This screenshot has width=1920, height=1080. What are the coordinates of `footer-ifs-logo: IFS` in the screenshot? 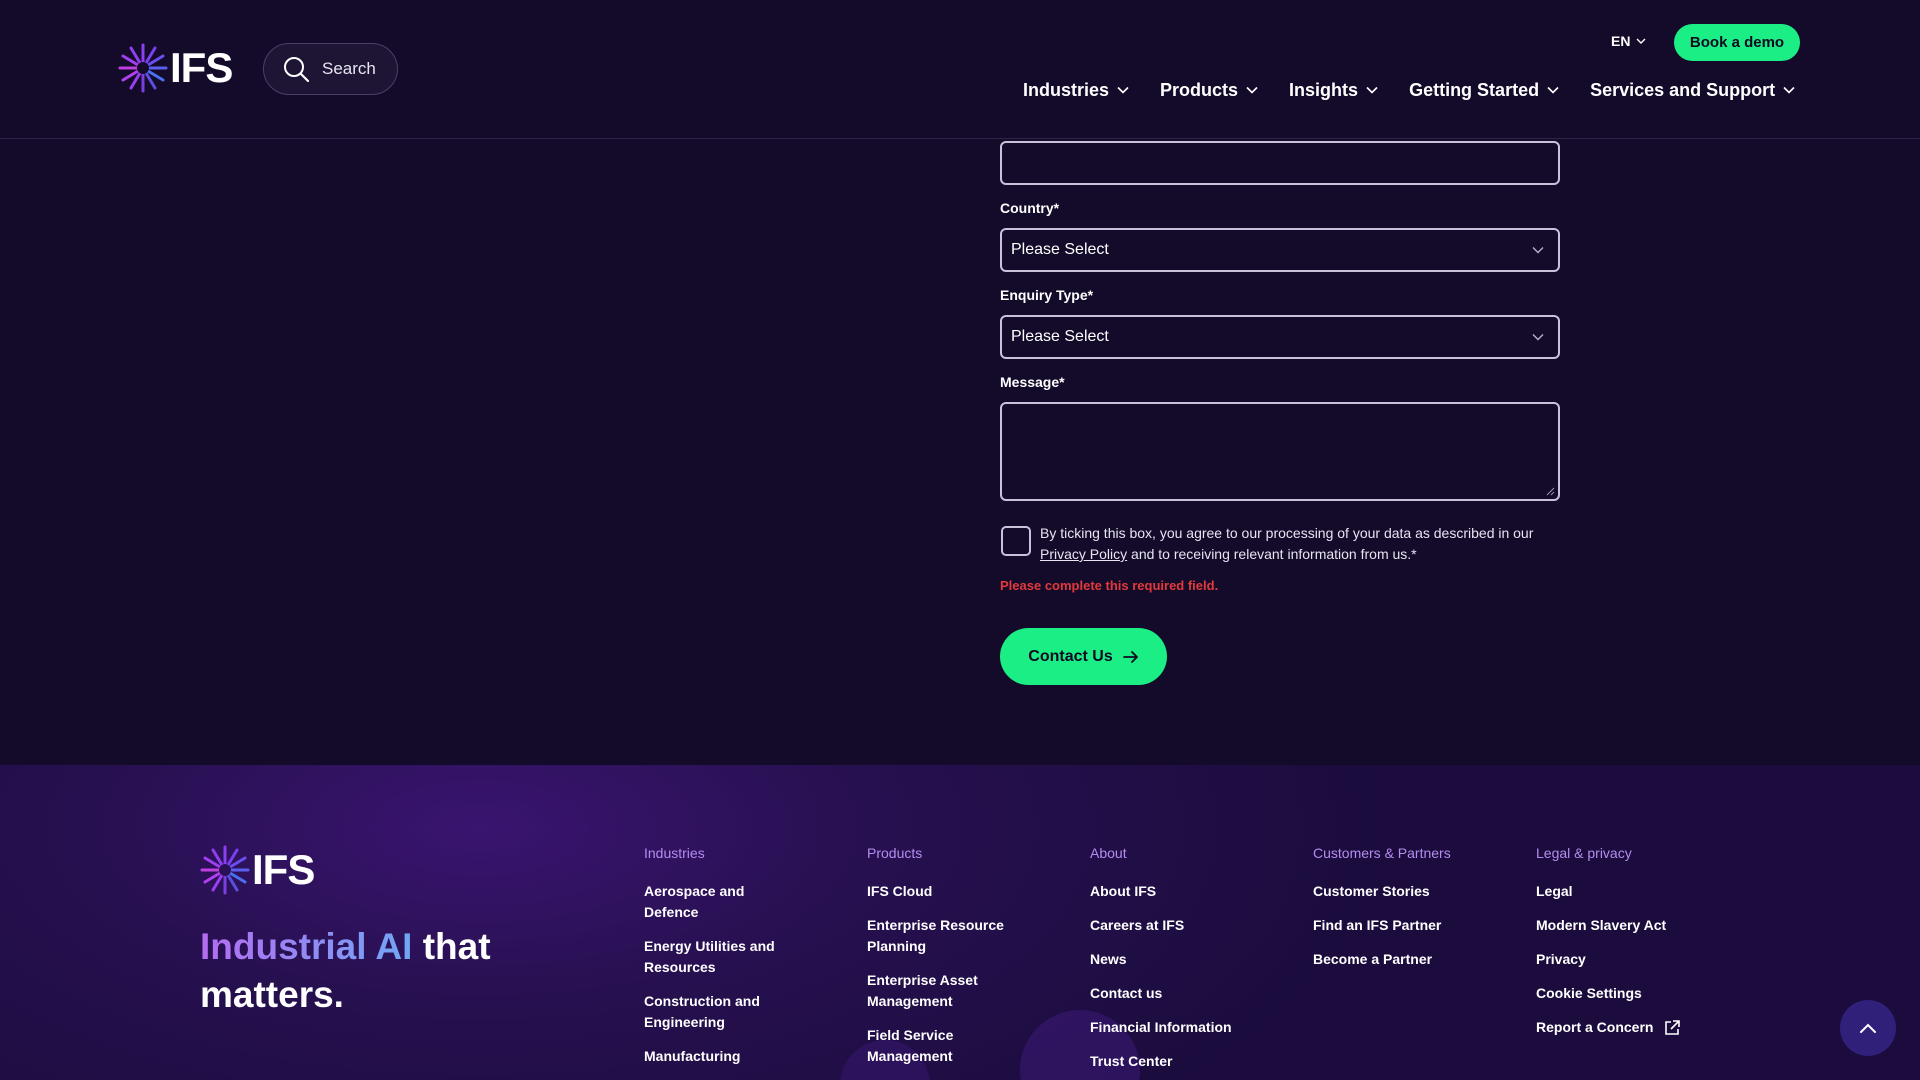 It's located at (257, 870).